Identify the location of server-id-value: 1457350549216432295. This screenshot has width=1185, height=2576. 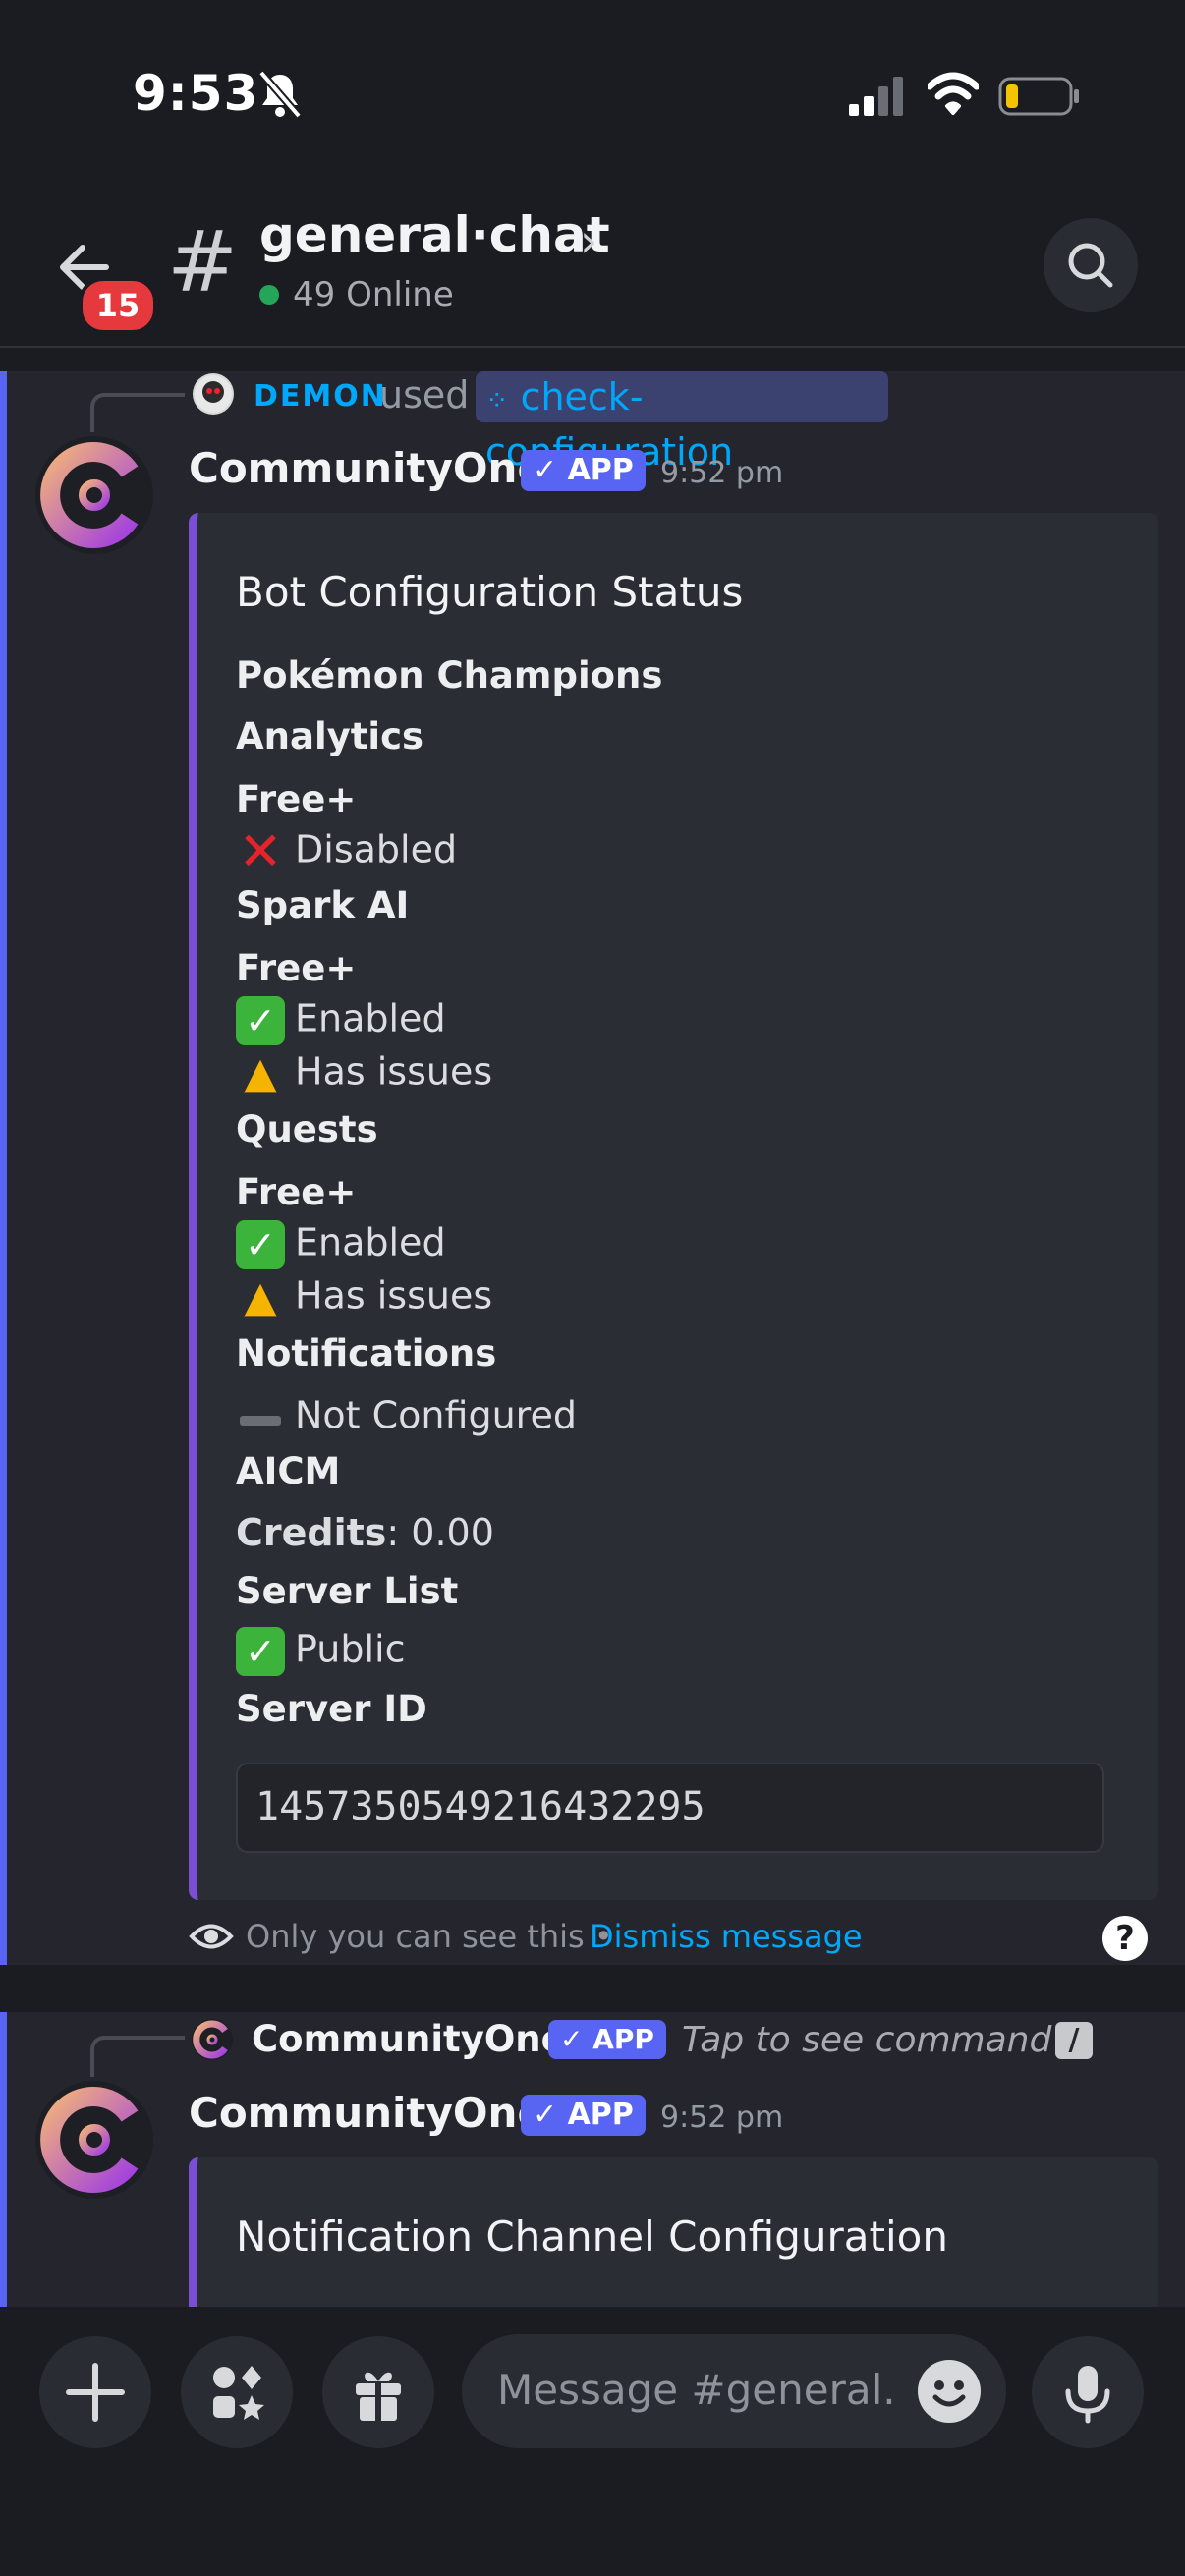
(480, 1806).